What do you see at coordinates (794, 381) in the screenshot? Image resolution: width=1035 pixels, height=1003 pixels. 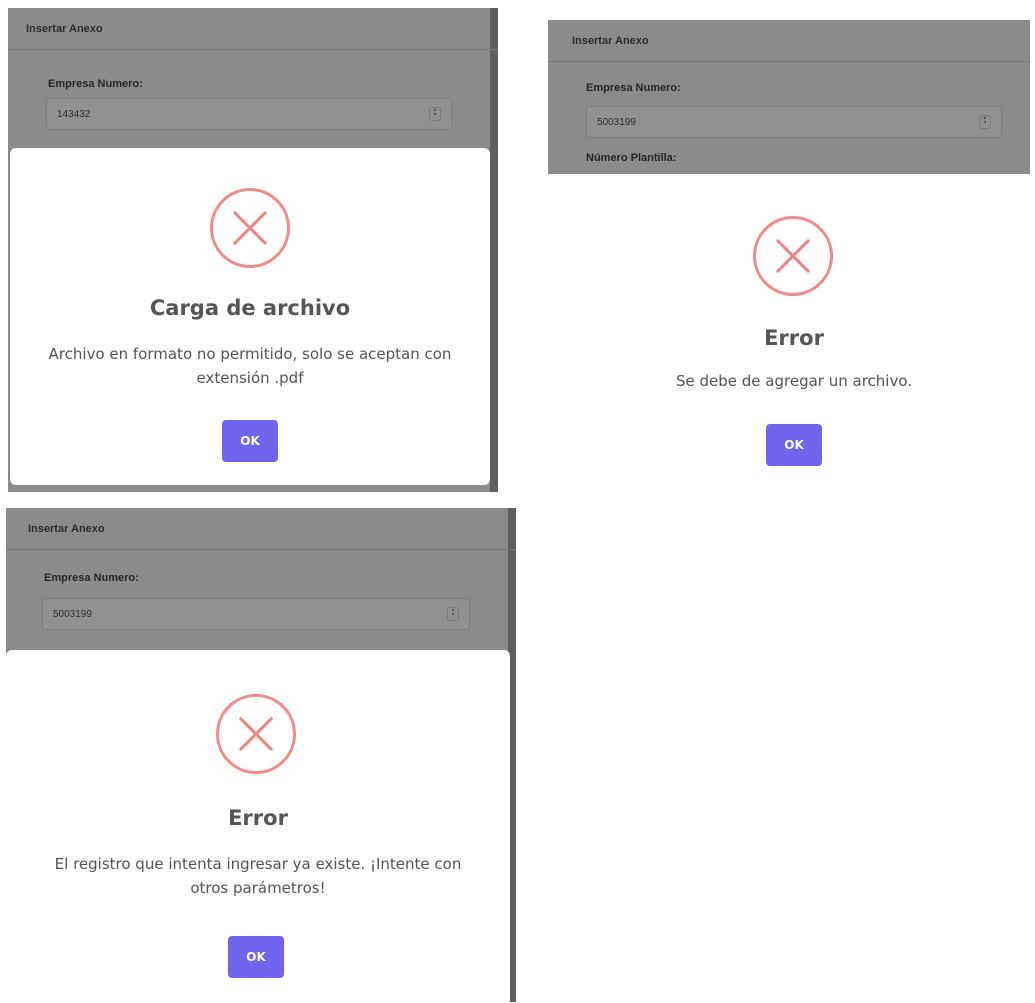 I see `dialog-message: Se debe de agregar un archivo.` at bounding box center [794, 381].